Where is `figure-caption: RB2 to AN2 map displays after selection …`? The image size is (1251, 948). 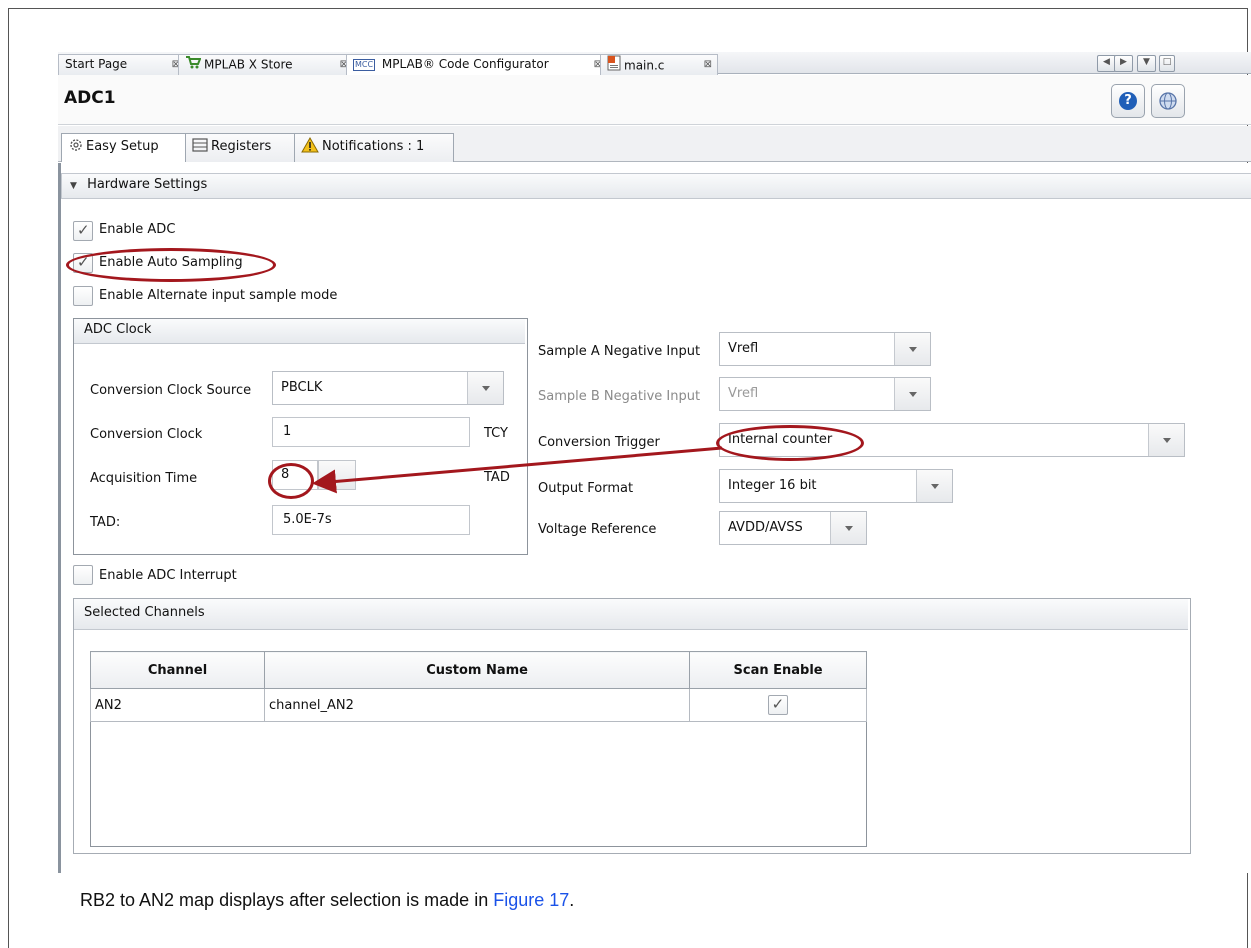
figure-caption: RB2 to AN2 map displays after selection … is located at coordinates (327, 900).